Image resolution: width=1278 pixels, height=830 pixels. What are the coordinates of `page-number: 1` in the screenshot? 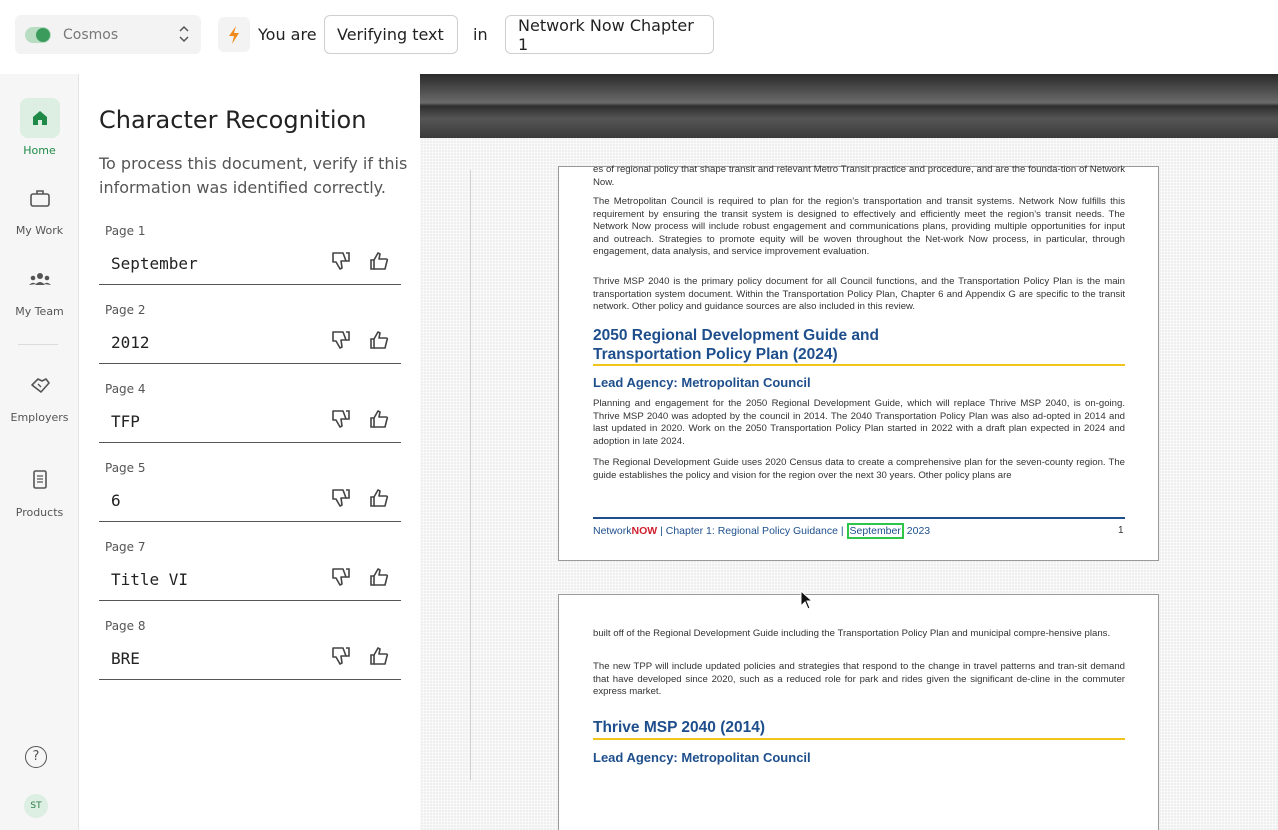 It's located at (1121, 530).